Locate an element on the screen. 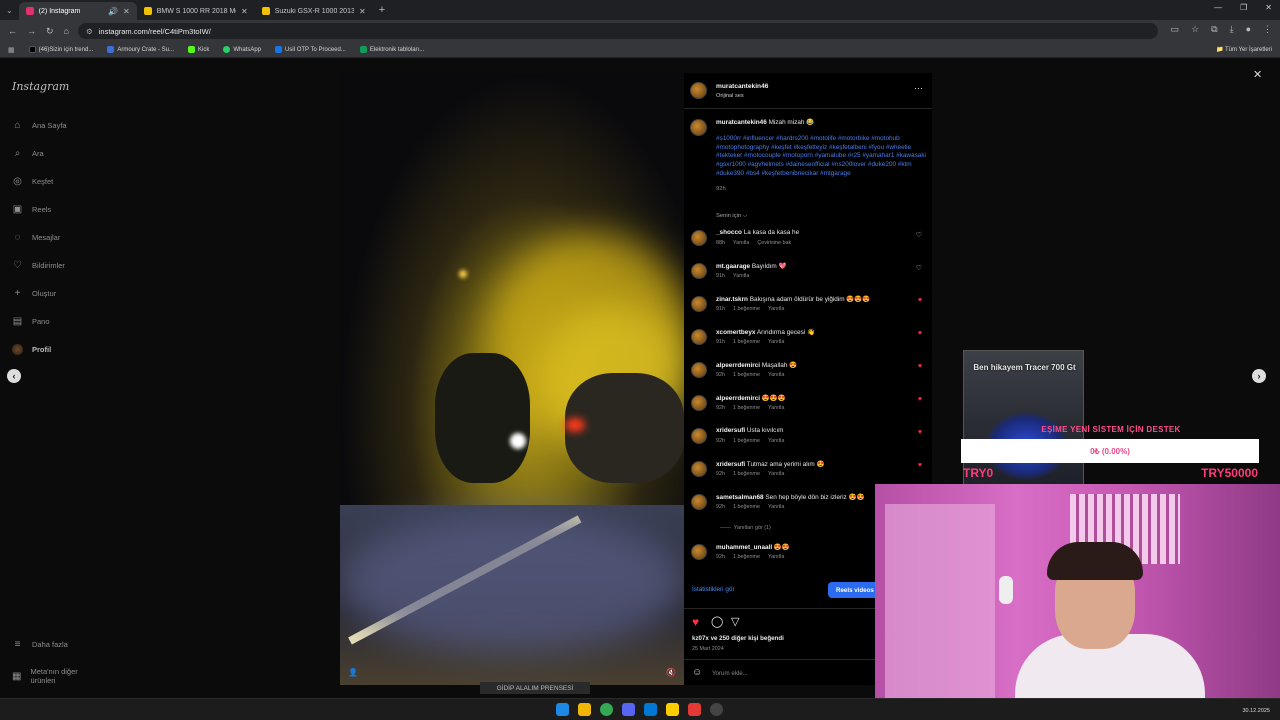 This screenshot has height=720, width=1280. author-username: muratcantekin46 is located at coordinates (742, 86).